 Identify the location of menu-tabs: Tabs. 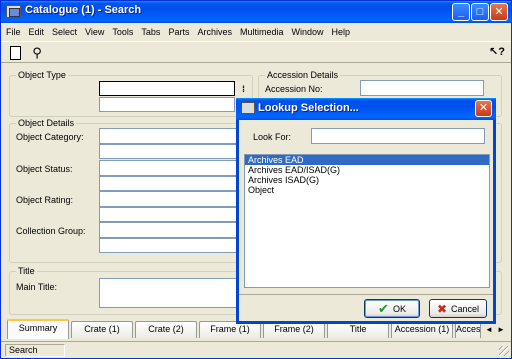
(150, 32).